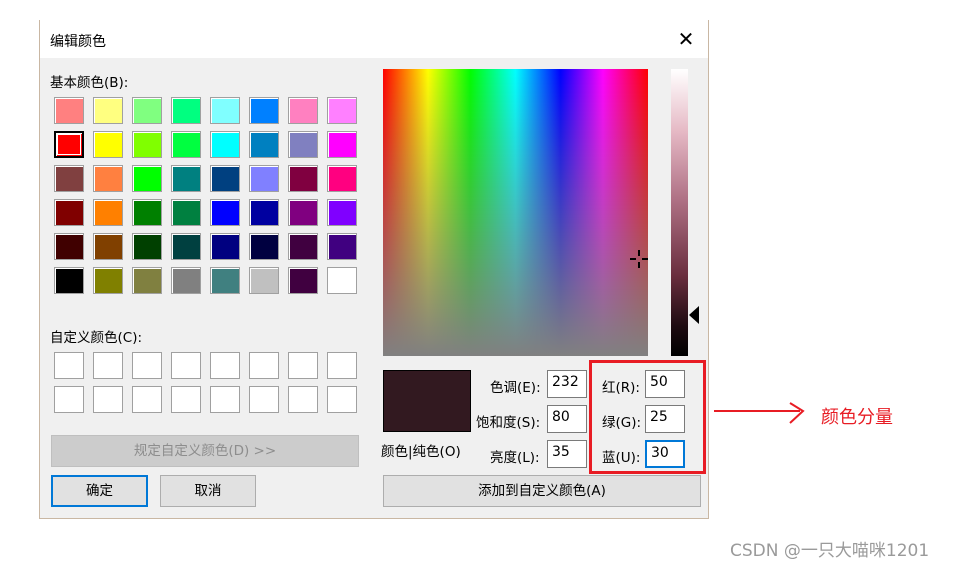 The image size is (964, 565). I want to click on title-bar: 编辑颜色 ✕, so click(374, 39).